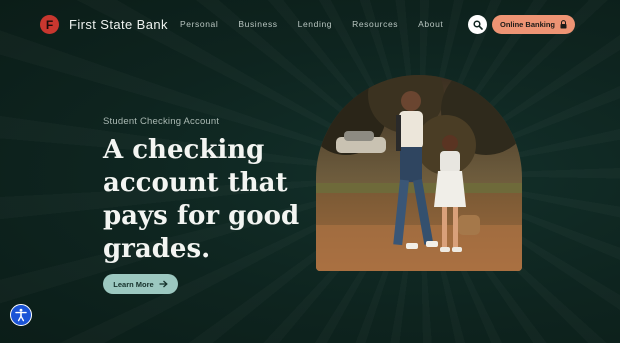 The height and width of the screenshot is (343, 620). Describe the element at coordinates (133, 284) in the screenshot. I see `learn-more-label: Learn More` at that location.